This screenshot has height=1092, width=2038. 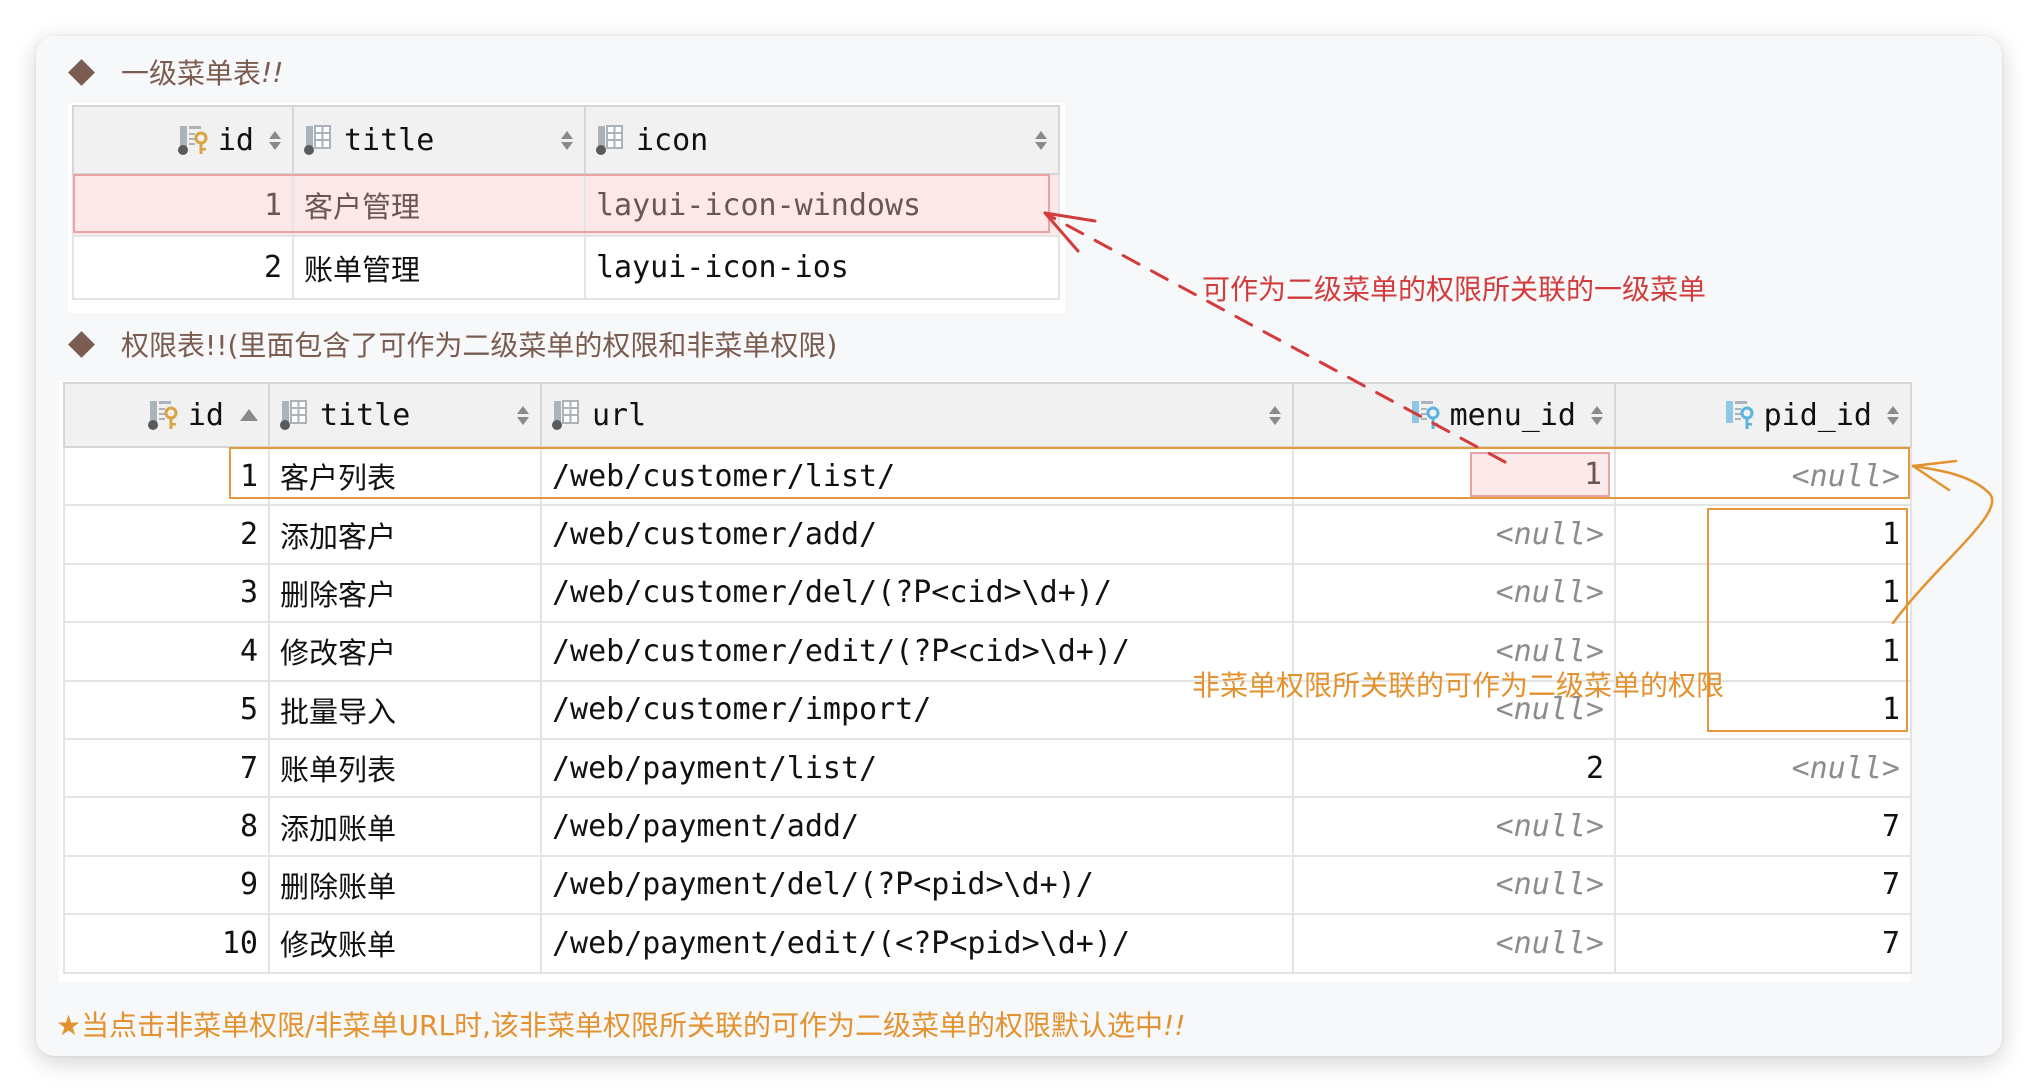 What do you see at coordinates (191, 73) in the screenshot?
I see `section1-heading-text: 一级菜单表` at bounding box center [191, 73].